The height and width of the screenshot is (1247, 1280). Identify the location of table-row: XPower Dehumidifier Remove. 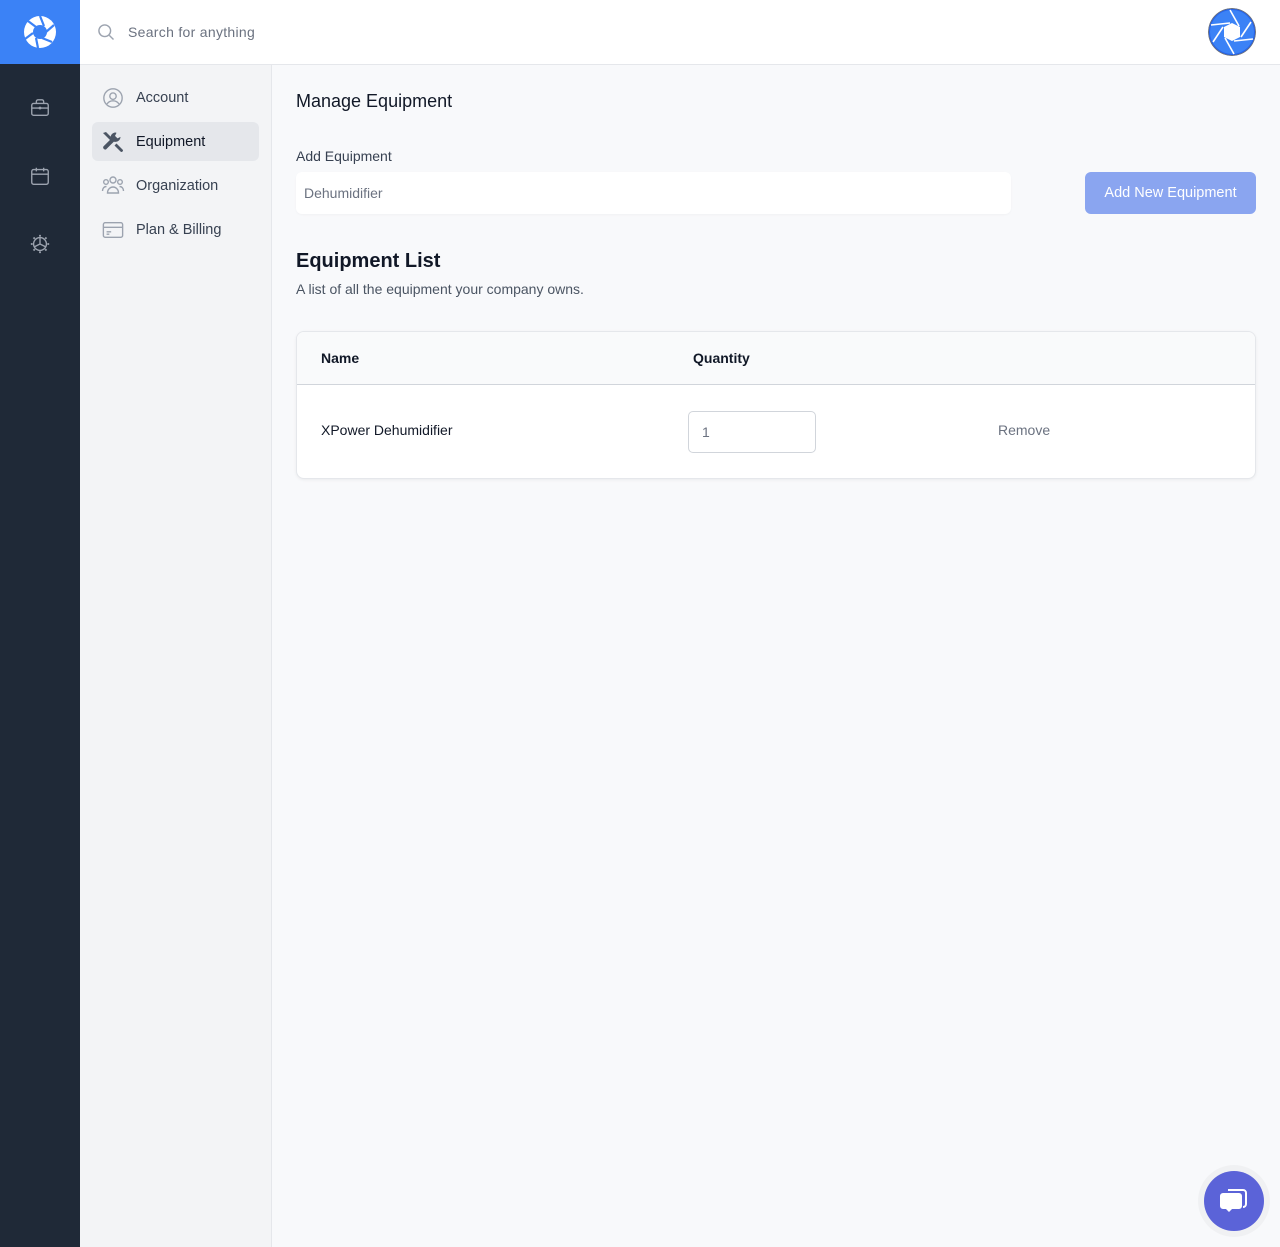
(776, 431).